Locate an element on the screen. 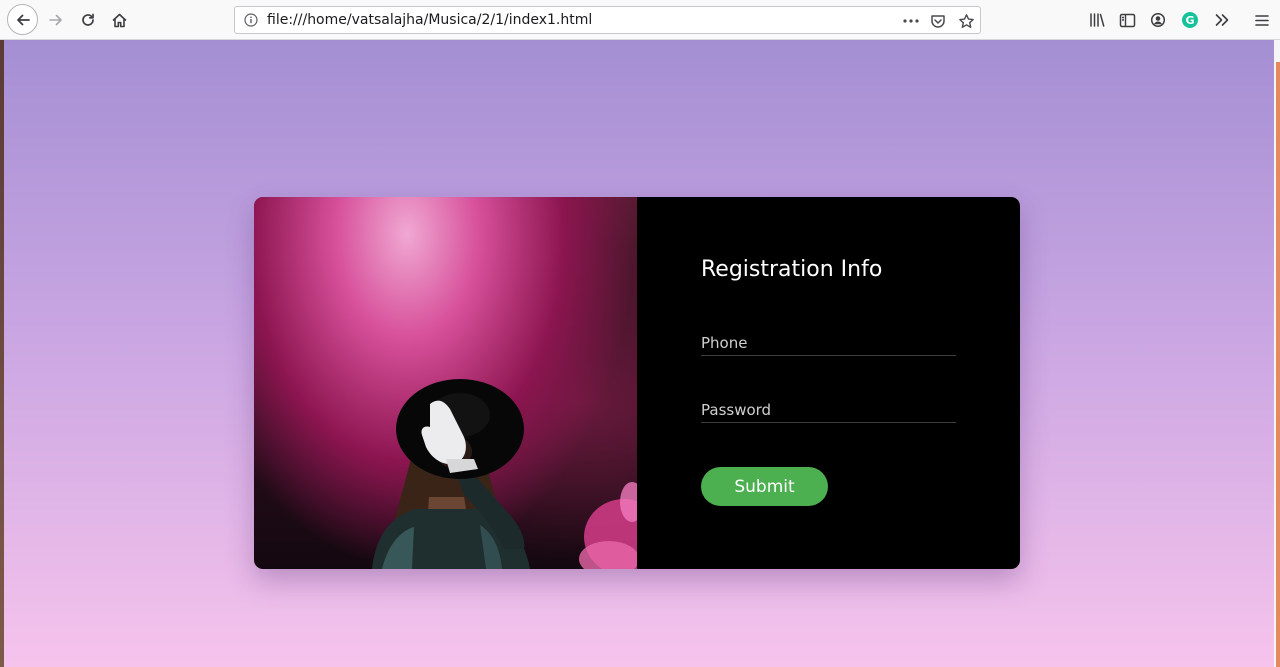 This screenshot has width=1280, height=667. forward-button is located at coordinates (56, 20).